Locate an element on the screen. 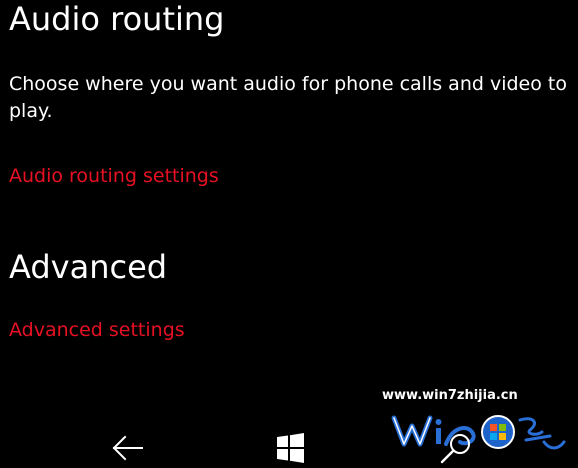 The width and height of the screenshot is (578, 468). start-button is located at coordinates (290, 448).